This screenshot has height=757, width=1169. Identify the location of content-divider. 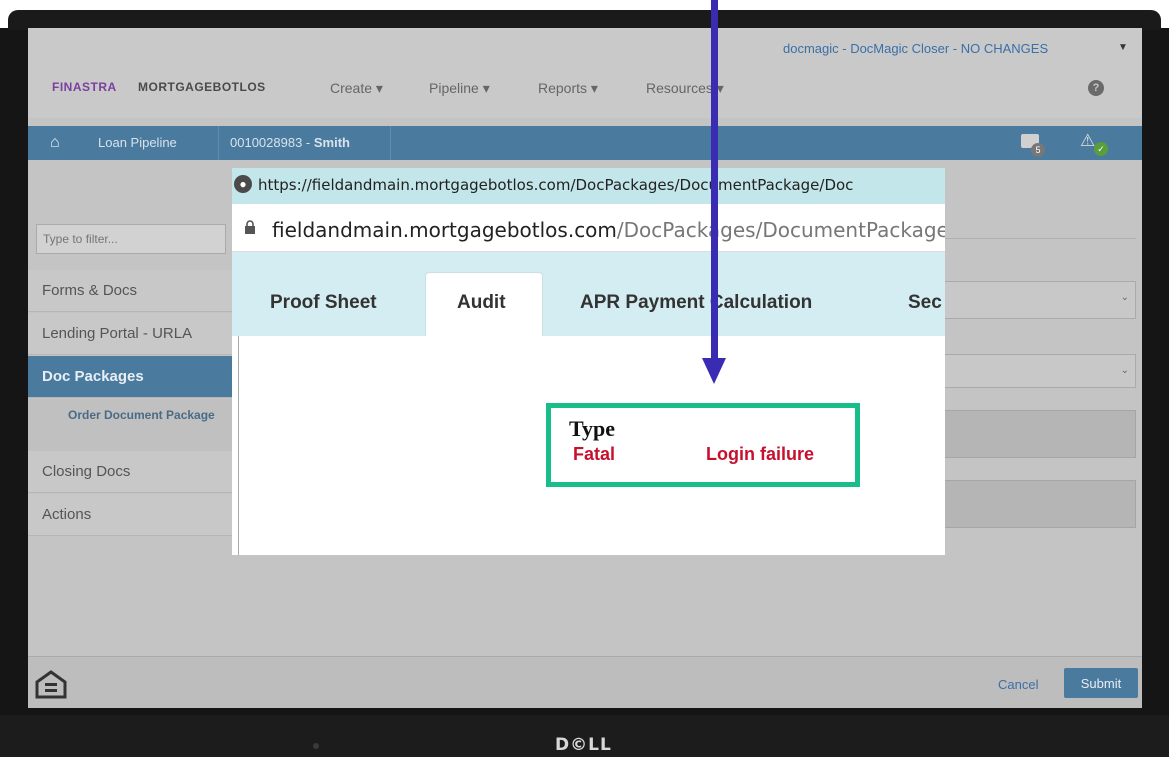
(1039, 238).